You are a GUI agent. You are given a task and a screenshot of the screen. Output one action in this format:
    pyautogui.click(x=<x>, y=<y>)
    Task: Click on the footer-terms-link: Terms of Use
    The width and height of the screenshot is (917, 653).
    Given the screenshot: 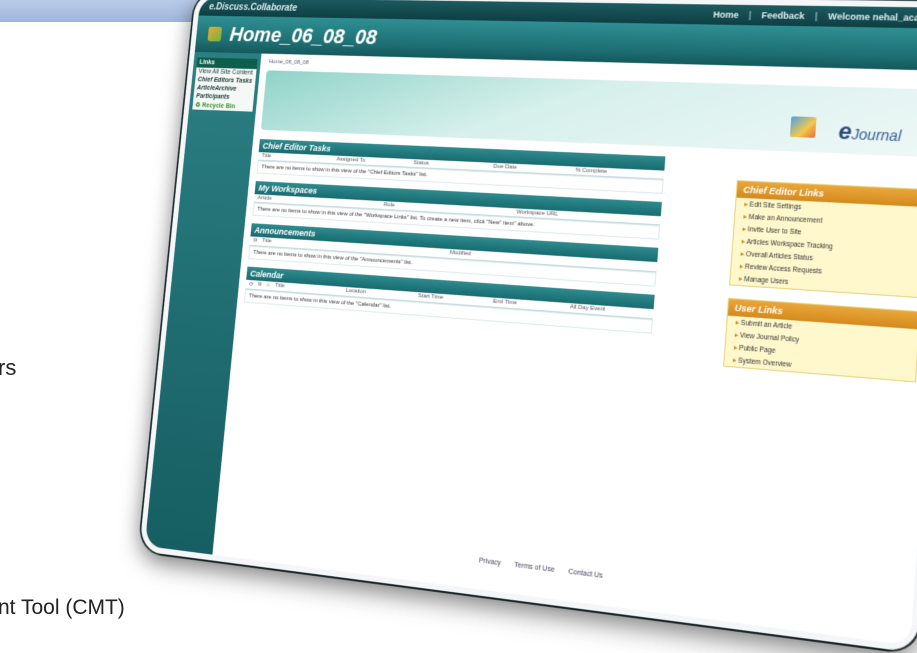 What is the action you would take?
    pyautogui.click(x=534, y=568)
    